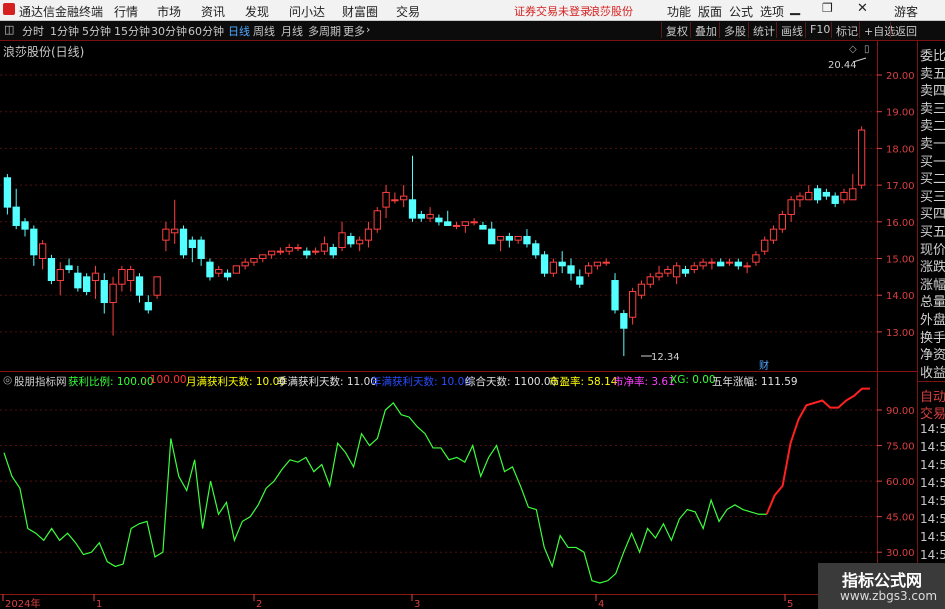  Describe the element at coordinates (292, 31) in the screenshot. I see `tab-monthly: 月线` at that location.